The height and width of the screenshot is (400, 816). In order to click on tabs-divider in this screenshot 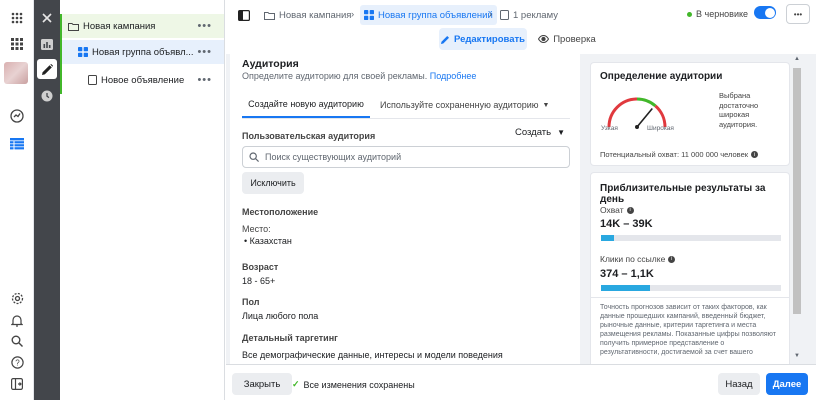, I will do `click(406, 118)`.